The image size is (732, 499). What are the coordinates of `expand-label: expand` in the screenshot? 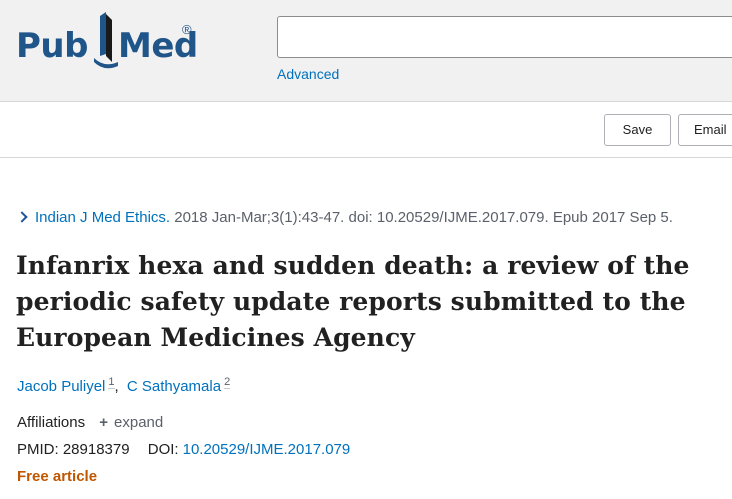 It's located at (139, 422).